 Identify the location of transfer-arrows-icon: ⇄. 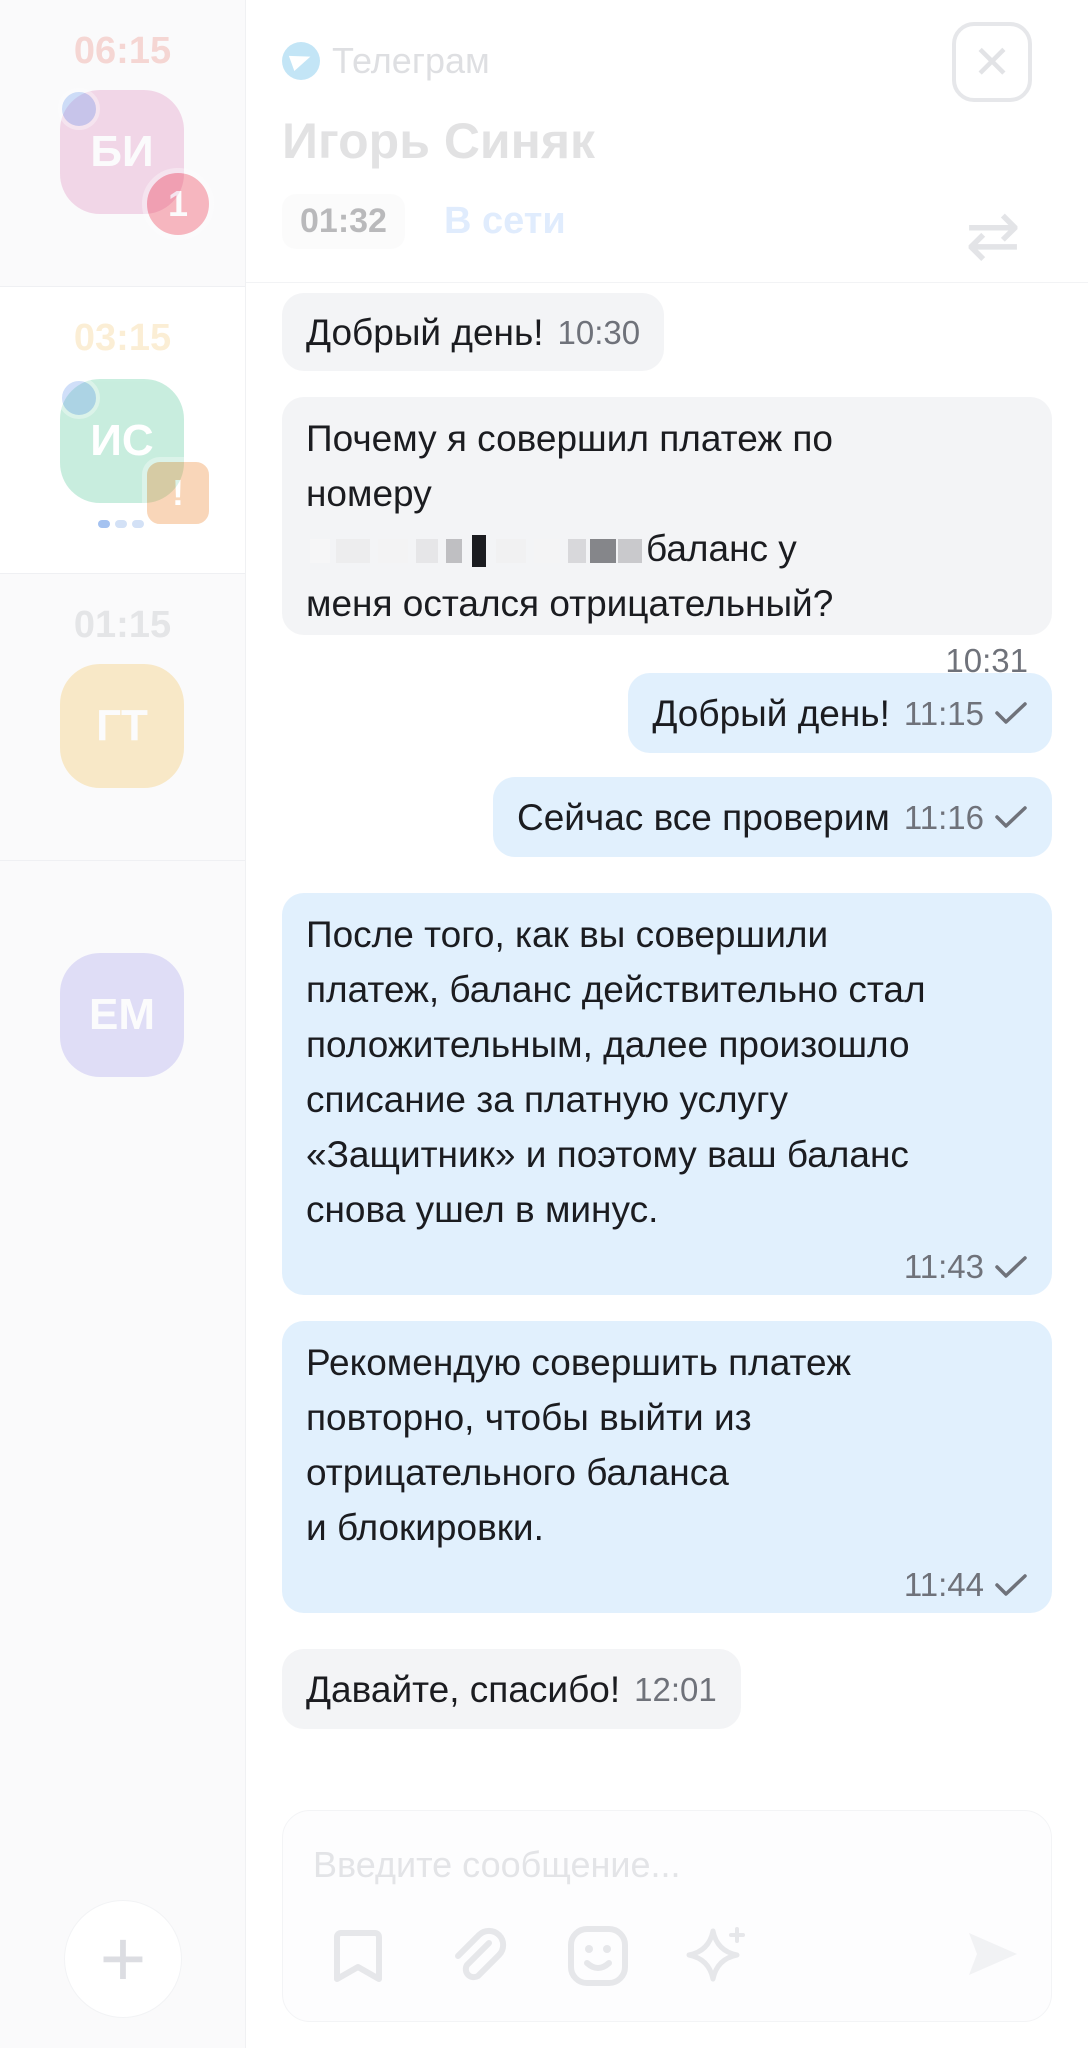
(993, 235).